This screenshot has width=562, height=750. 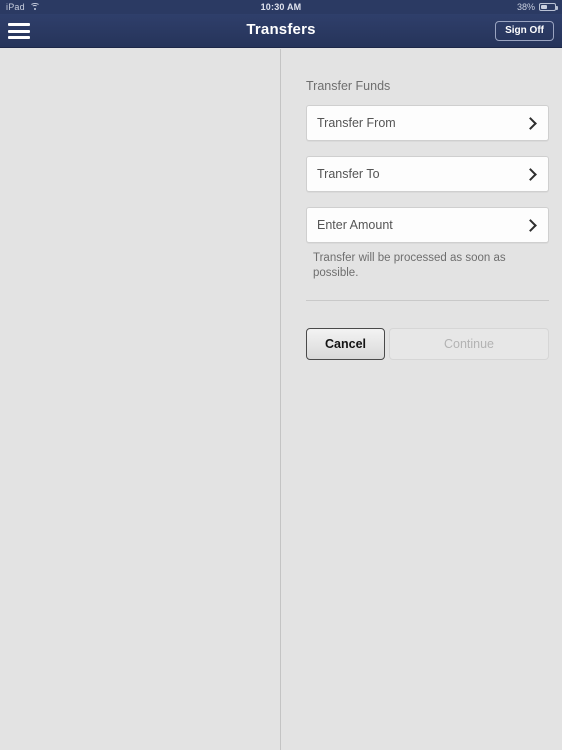 What do you see at coordinates (548, 7) in the screenshot?
I see `battery-icon` at bounding box center [548, 7].